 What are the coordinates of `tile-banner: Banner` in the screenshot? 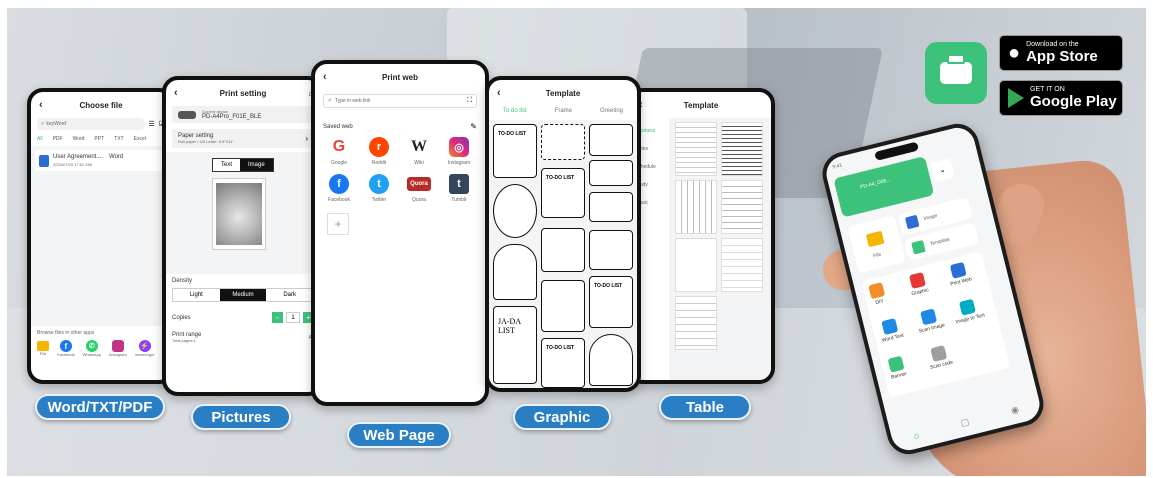 It's located at (897, 368).